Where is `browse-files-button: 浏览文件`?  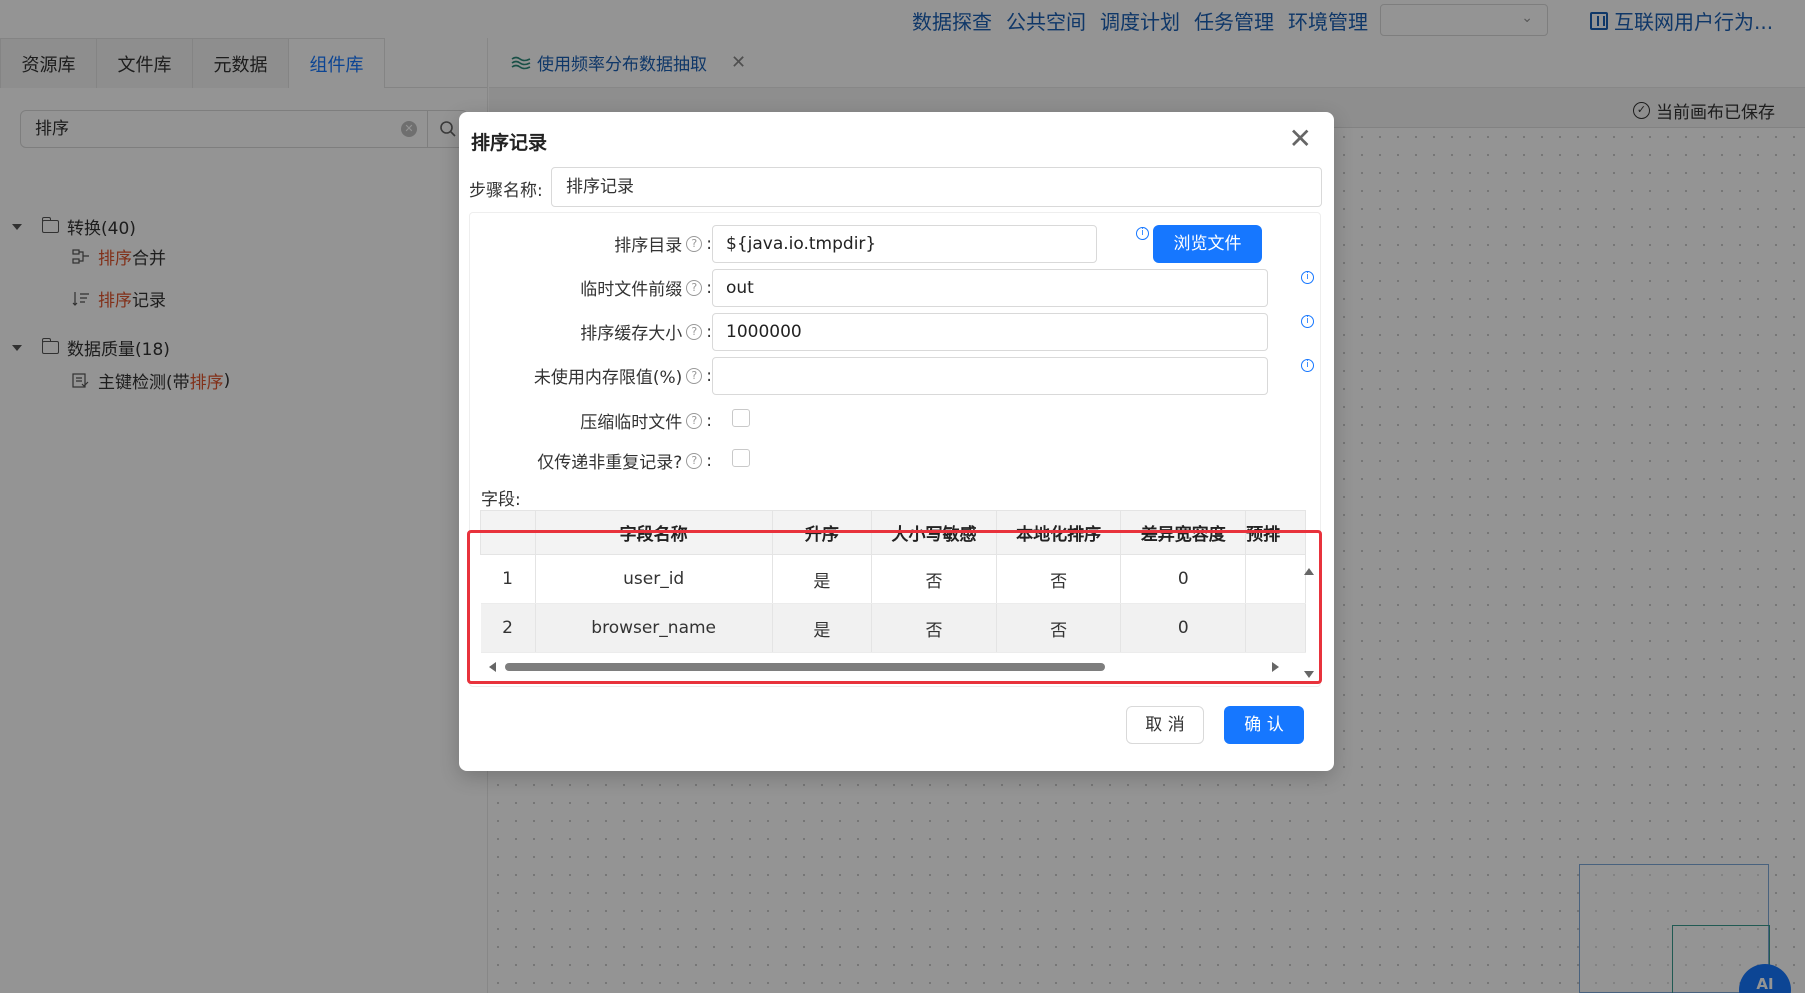 browse-files-button: 浏览文件 is located at coordinates (1207, 244).